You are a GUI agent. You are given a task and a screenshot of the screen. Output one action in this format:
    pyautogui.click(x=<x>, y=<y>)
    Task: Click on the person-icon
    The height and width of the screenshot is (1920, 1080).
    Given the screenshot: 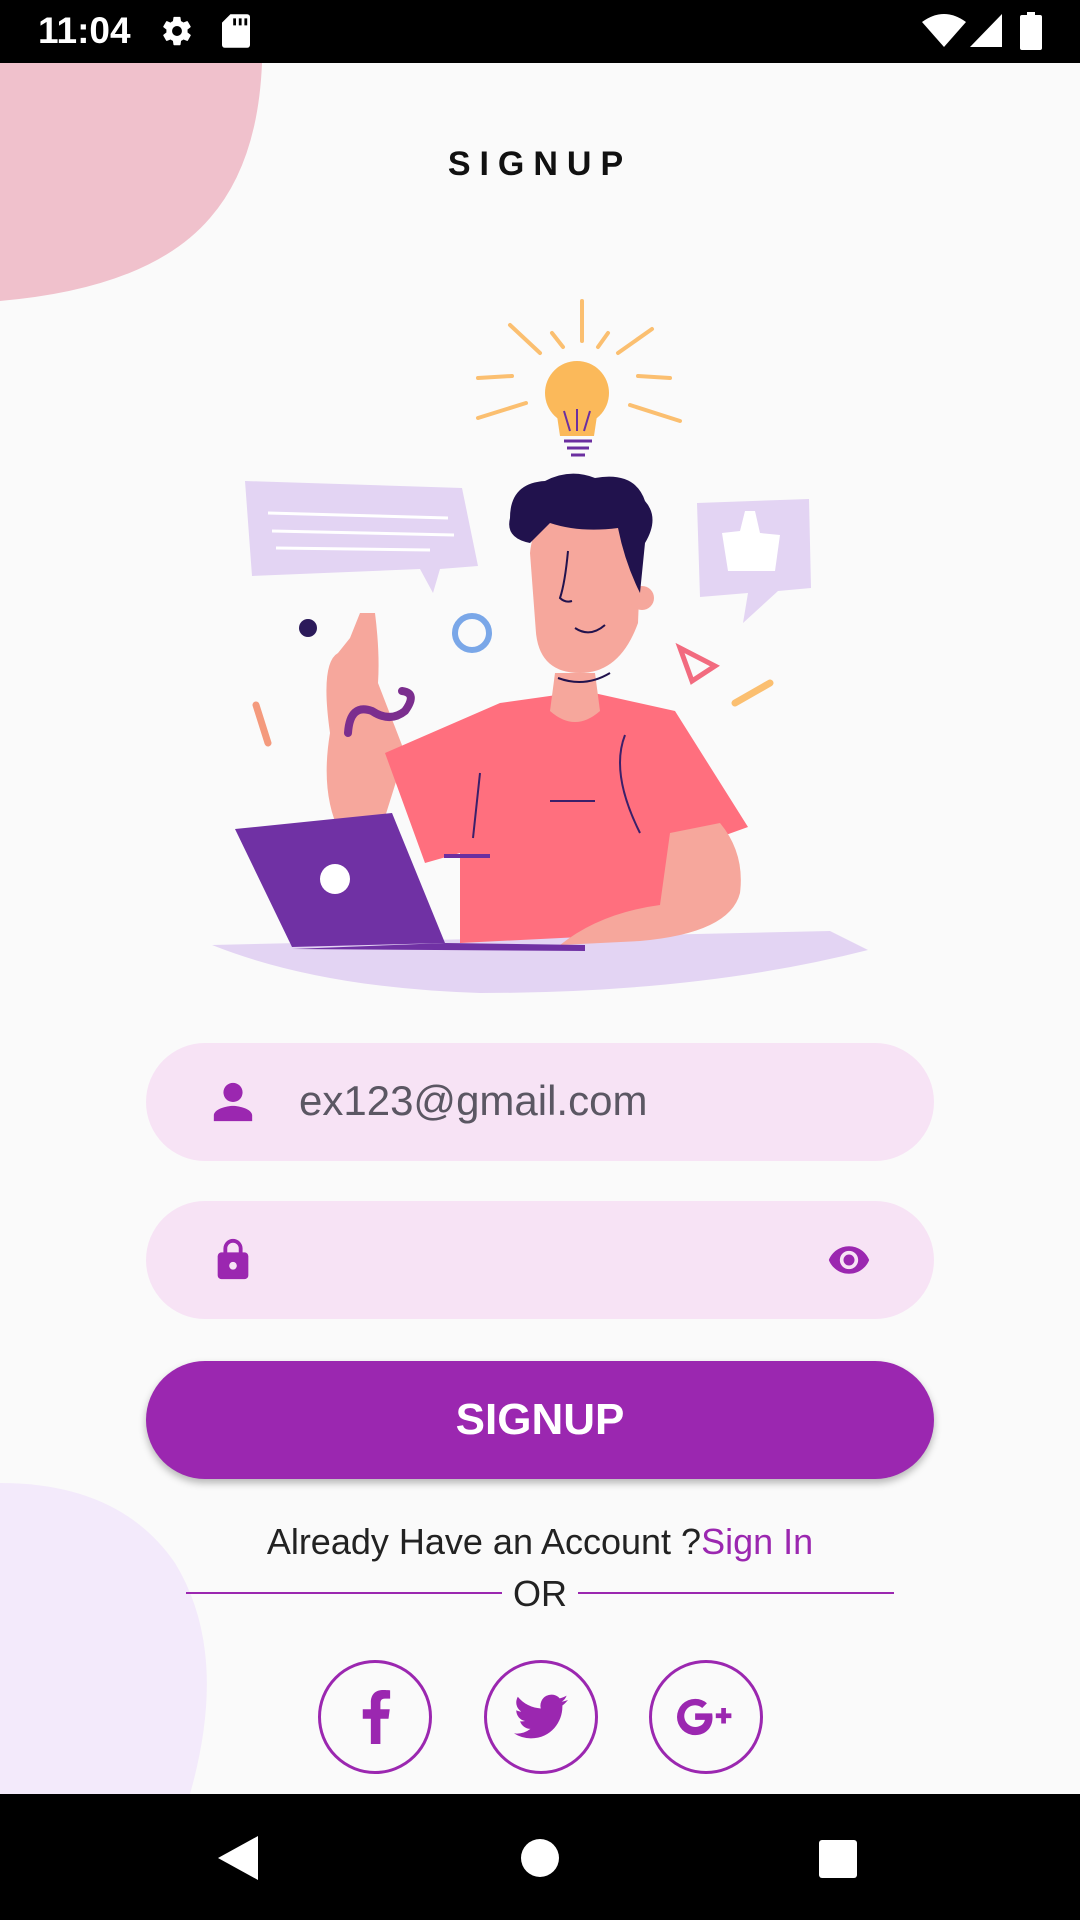 What is the action you would take?
    pyautogui.click(x=233, y=1102)
    